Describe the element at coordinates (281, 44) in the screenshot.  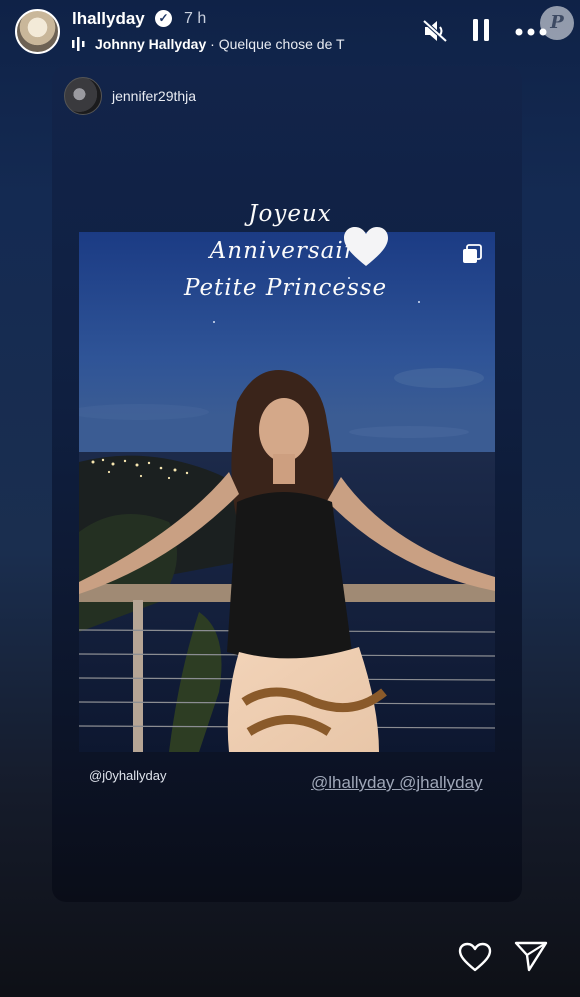
I see `music-song: Quelque chose de T` at that location.